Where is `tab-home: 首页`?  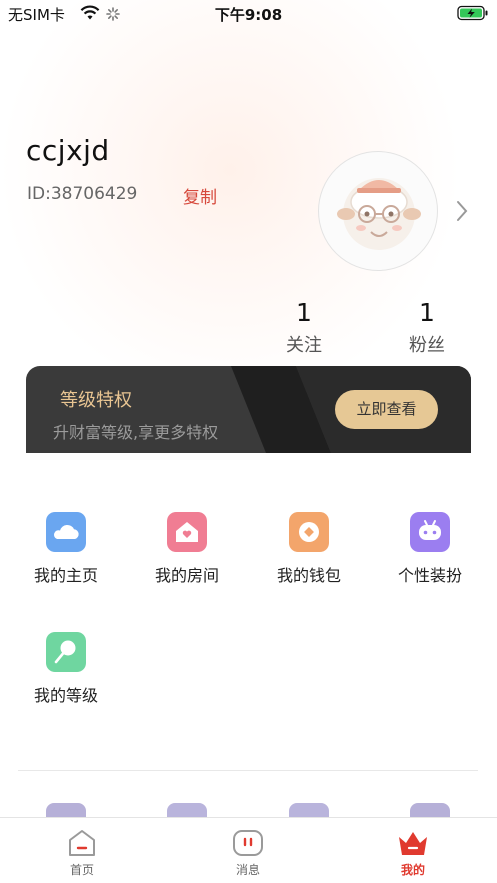 tab-home: 首页 is located at coordinates (82, 850).